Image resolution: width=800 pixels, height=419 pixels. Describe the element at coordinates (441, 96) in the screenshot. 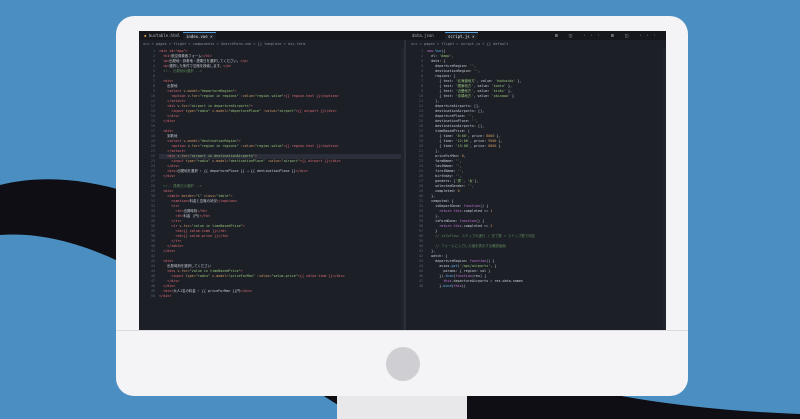

I see `code-token: { text:` at that location.